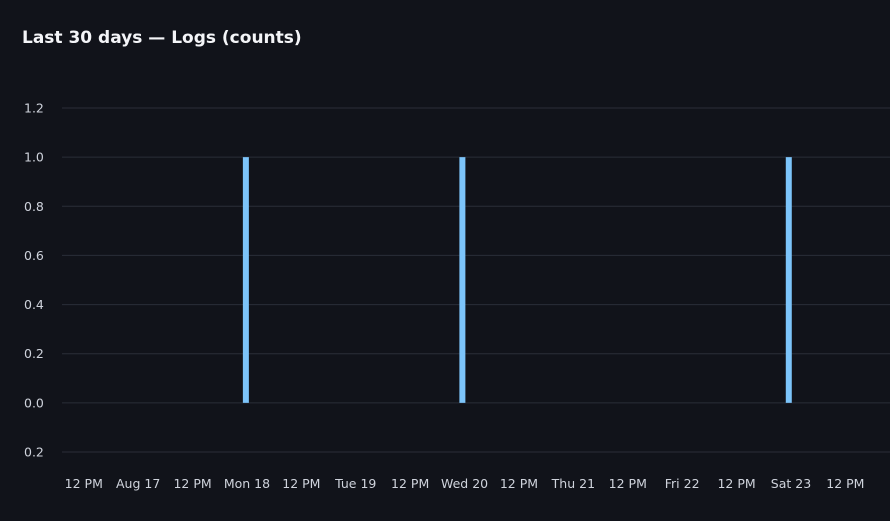 Image resolution: width=890 pixels, height=521 pixels. What do you see at coordinates (34, 206) in the screenshot?
I see `y-tick-label: 0.8` at bounding box center [34, 206].